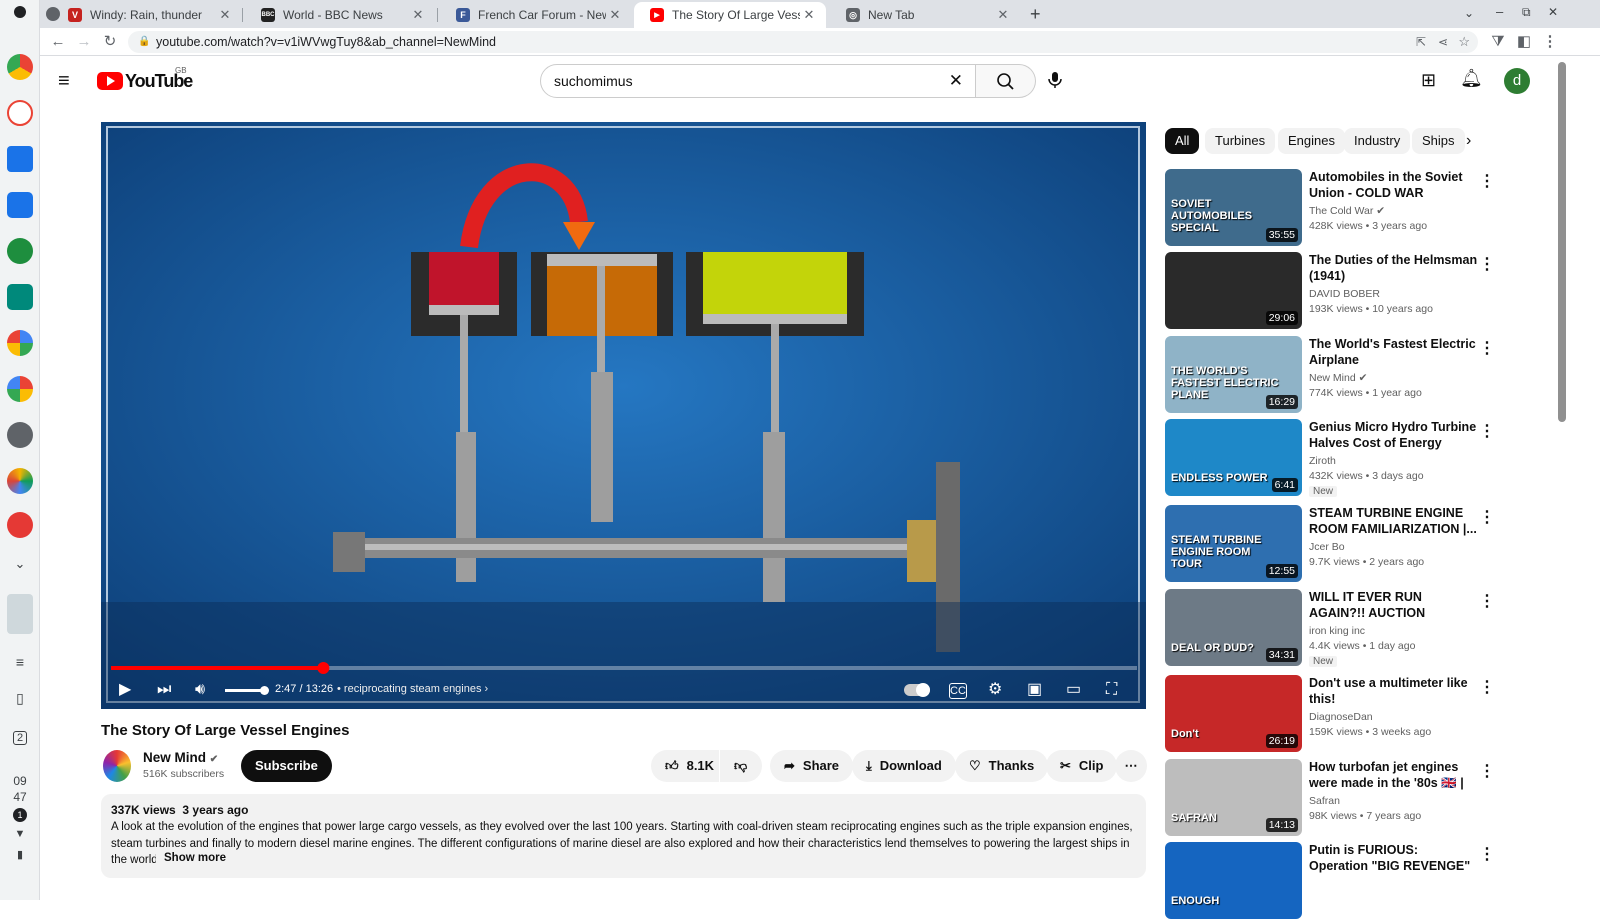 This screenshot has height=920, width=1600. What do you see at coordinates (20, 67) in the screenshot?
I see `chrome-icon` at bounding box center [20, 67].